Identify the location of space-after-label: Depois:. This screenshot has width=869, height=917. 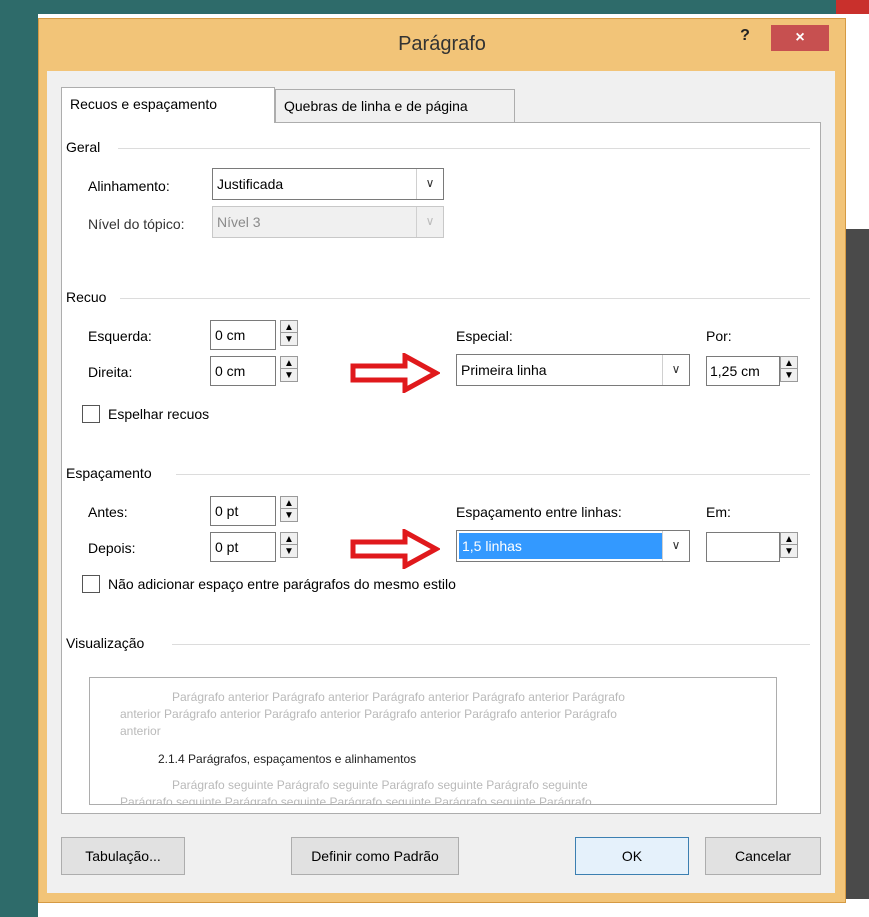
(112, 548).